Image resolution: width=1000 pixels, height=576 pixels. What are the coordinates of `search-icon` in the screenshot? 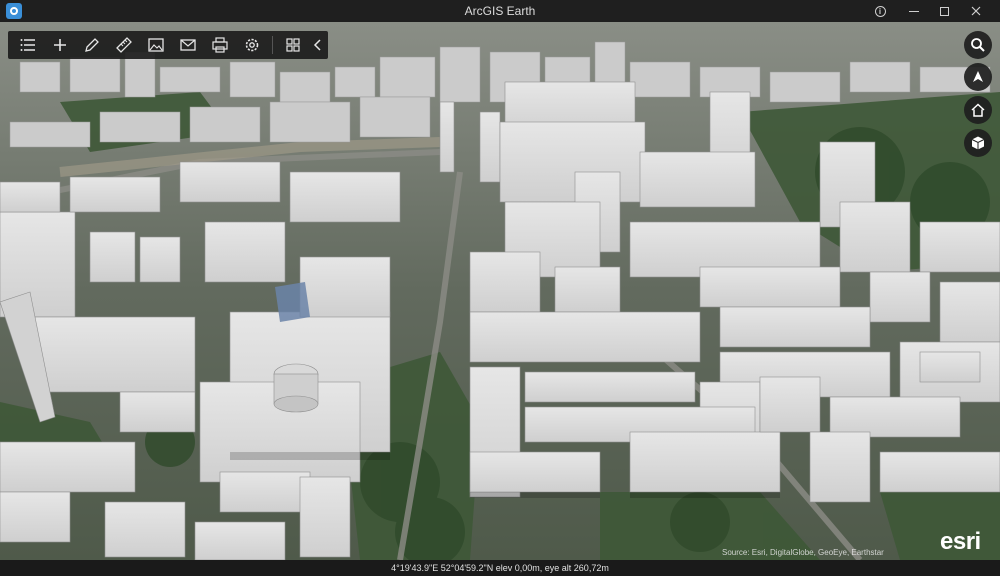 It's located at (978, 45).